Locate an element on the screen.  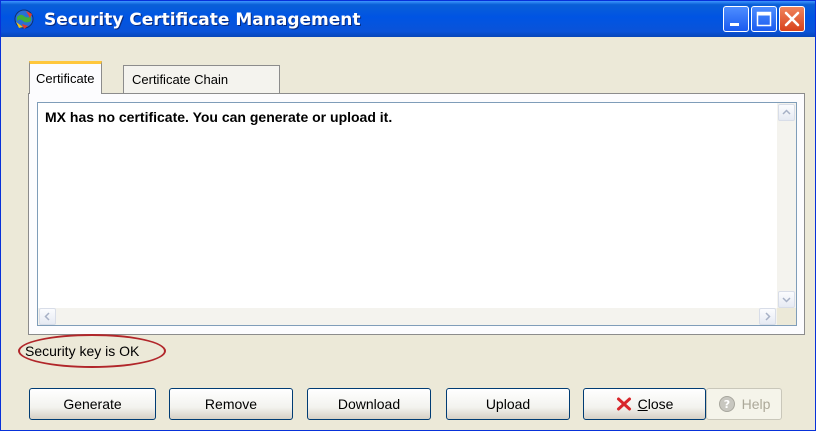
generate-button: Generate is located at coordinates (92, 404).